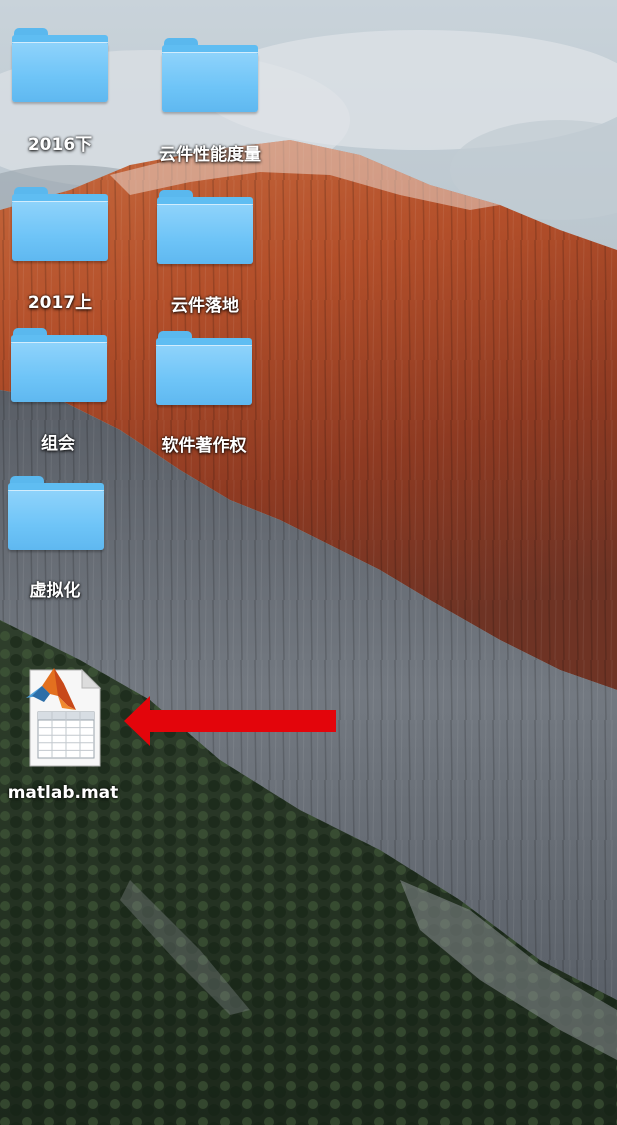 This screenshot has width=617, height=1125. I want to click on desktop-folder-cloud-performance: 云件性能度量, so click(210, 103).